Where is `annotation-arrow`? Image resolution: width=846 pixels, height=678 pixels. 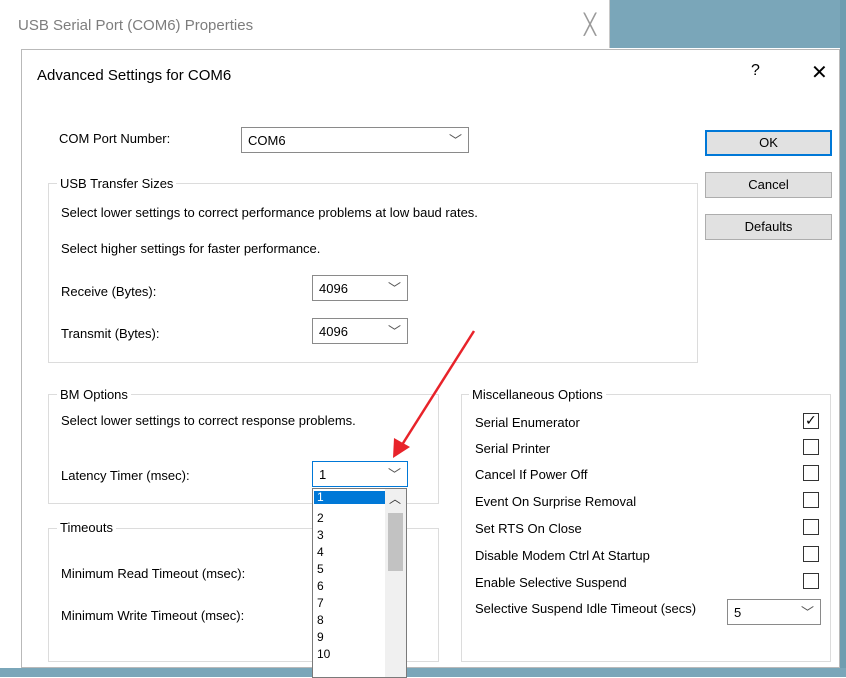
annotation-arrow is located at coordinates (434, 394).